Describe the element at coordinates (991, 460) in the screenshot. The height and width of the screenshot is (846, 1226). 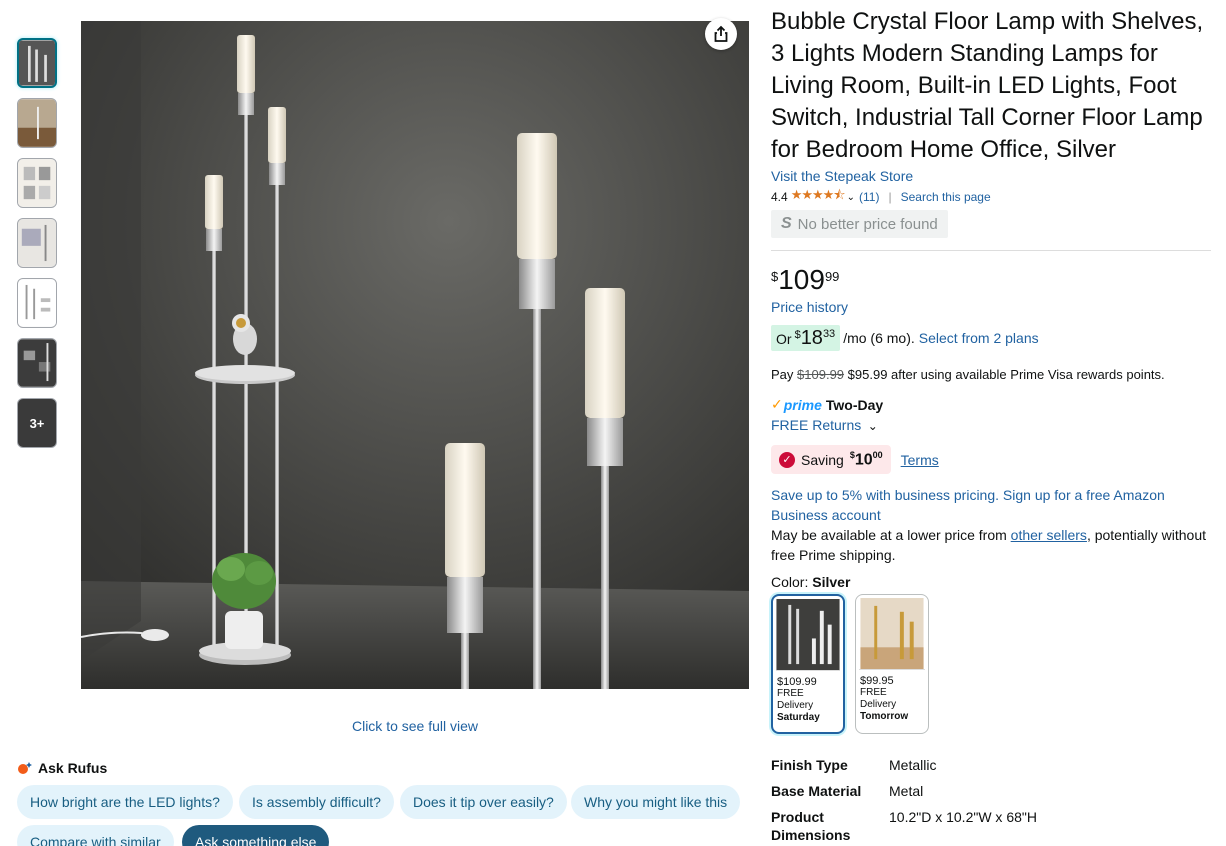
I see `coupon-row: ✓ Saving $1000 Terms` at that location.